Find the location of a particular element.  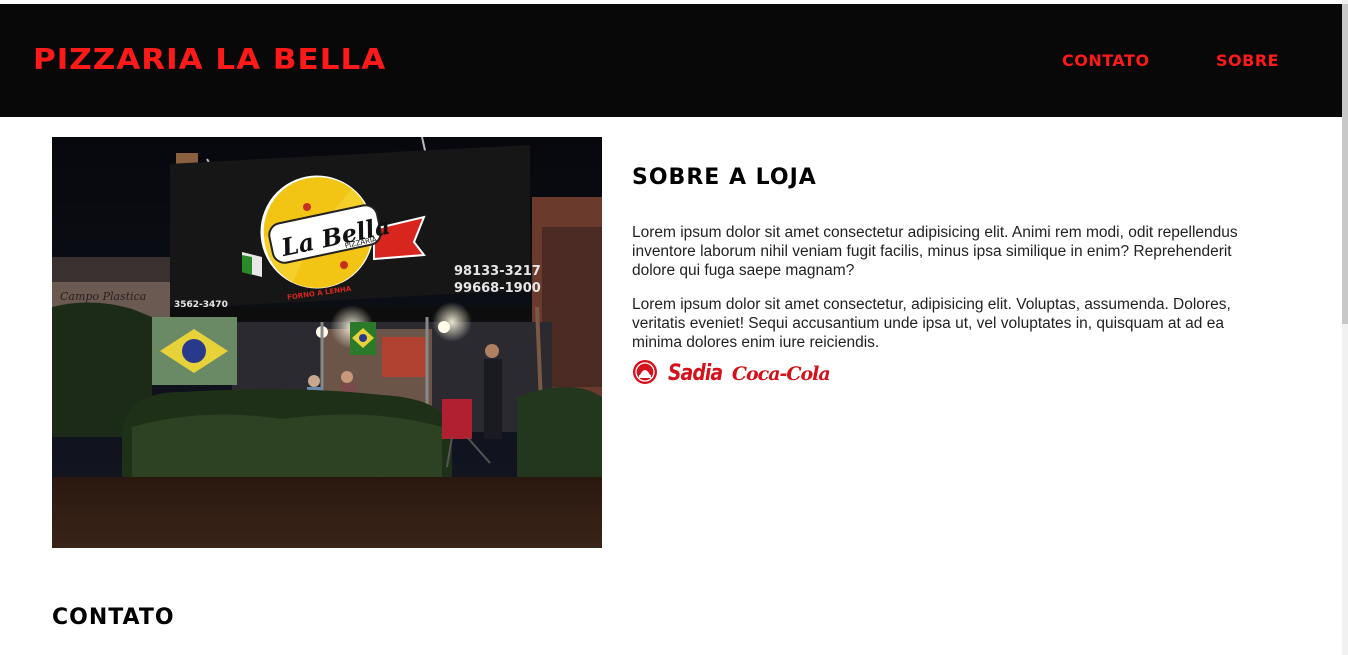

phone-3-text: 3562-3470 is located at coordinates (201, 305).